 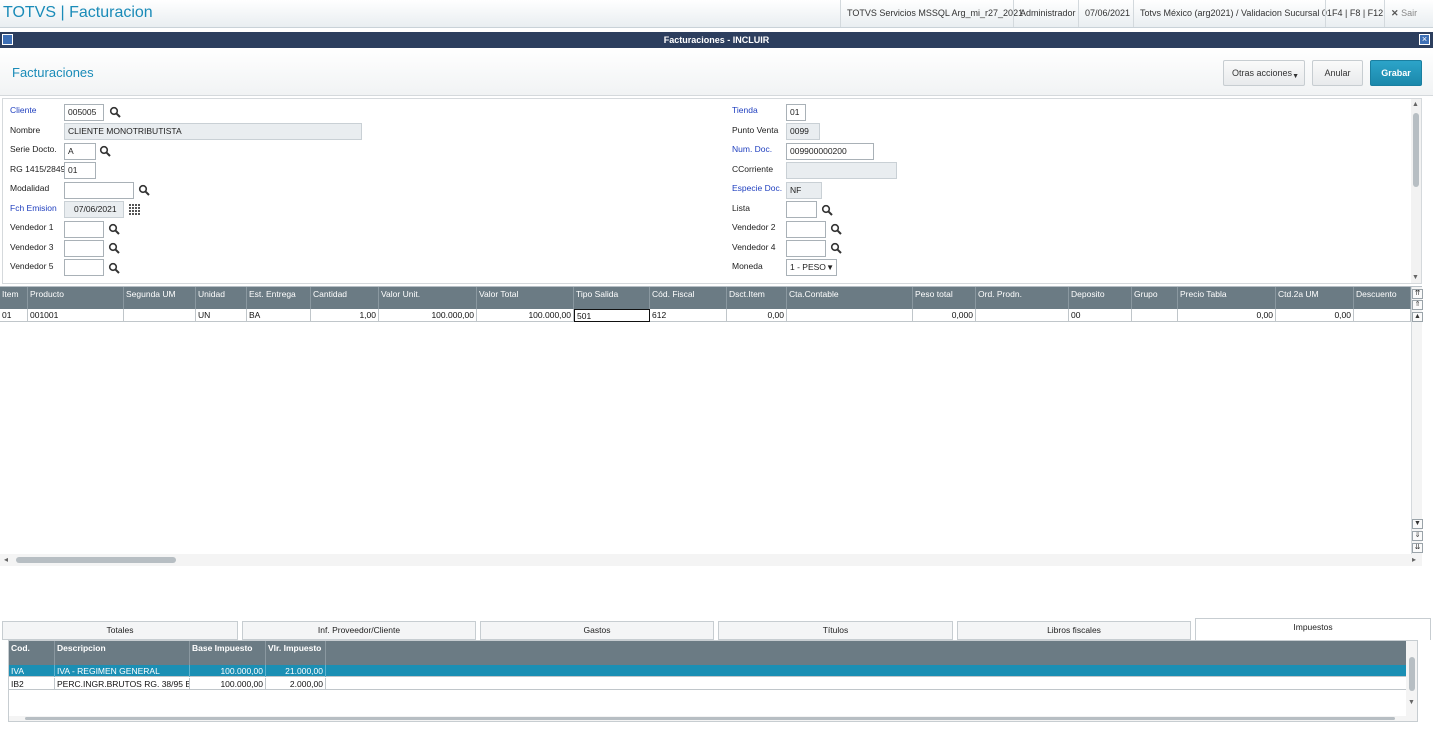 I want to click on serie-input: A, so click(x=80, y=151).